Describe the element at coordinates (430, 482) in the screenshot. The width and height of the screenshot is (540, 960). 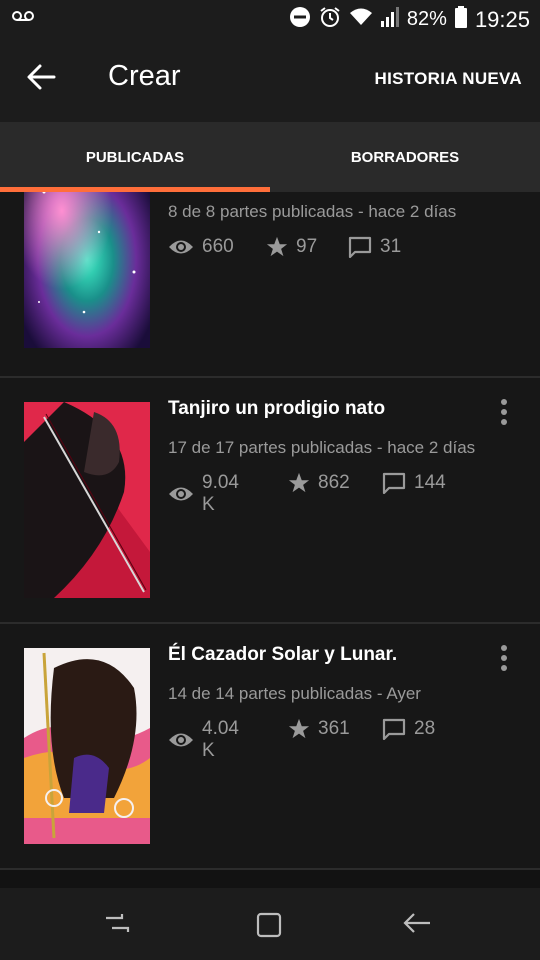
I see `comments-count: 144` at that location.